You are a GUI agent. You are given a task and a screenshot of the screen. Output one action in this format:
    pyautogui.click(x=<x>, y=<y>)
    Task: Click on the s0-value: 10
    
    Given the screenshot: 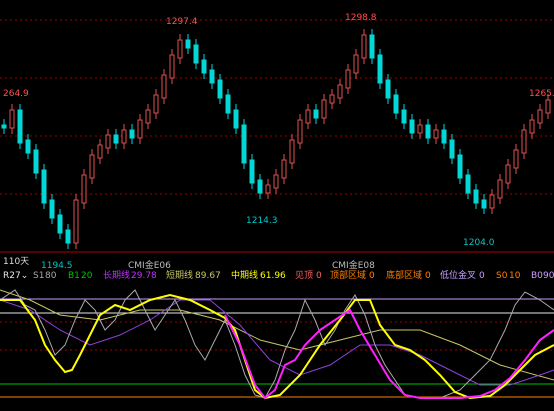 What is the action you would take?
    pyautogui.click(x=515, y=276)
    